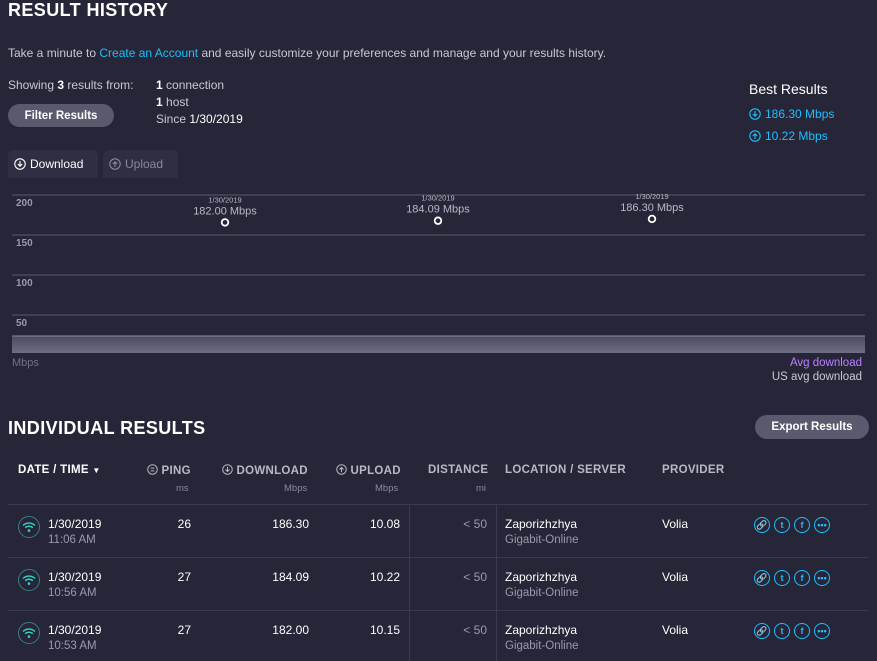 The image size is (877, 661). I want to click on column-location-server: LOCATION / SERVER, so click(565, 470).